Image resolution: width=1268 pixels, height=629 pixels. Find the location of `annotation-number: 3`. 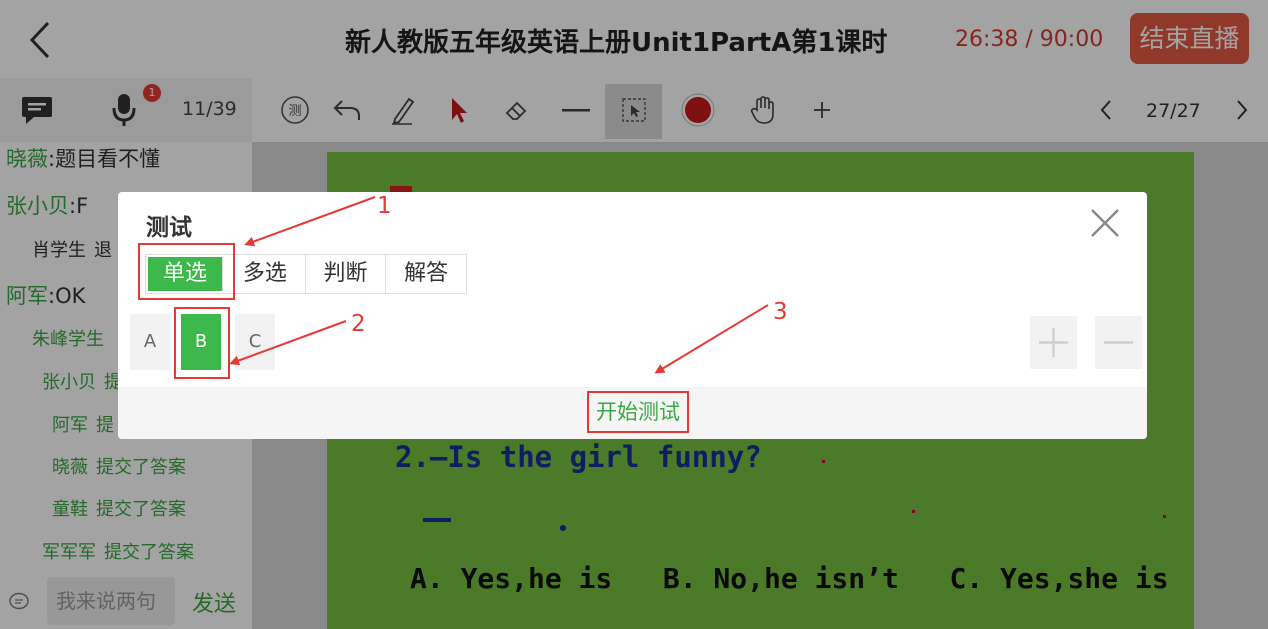

annotation-number: 3 is located at coordinates (780, 312).